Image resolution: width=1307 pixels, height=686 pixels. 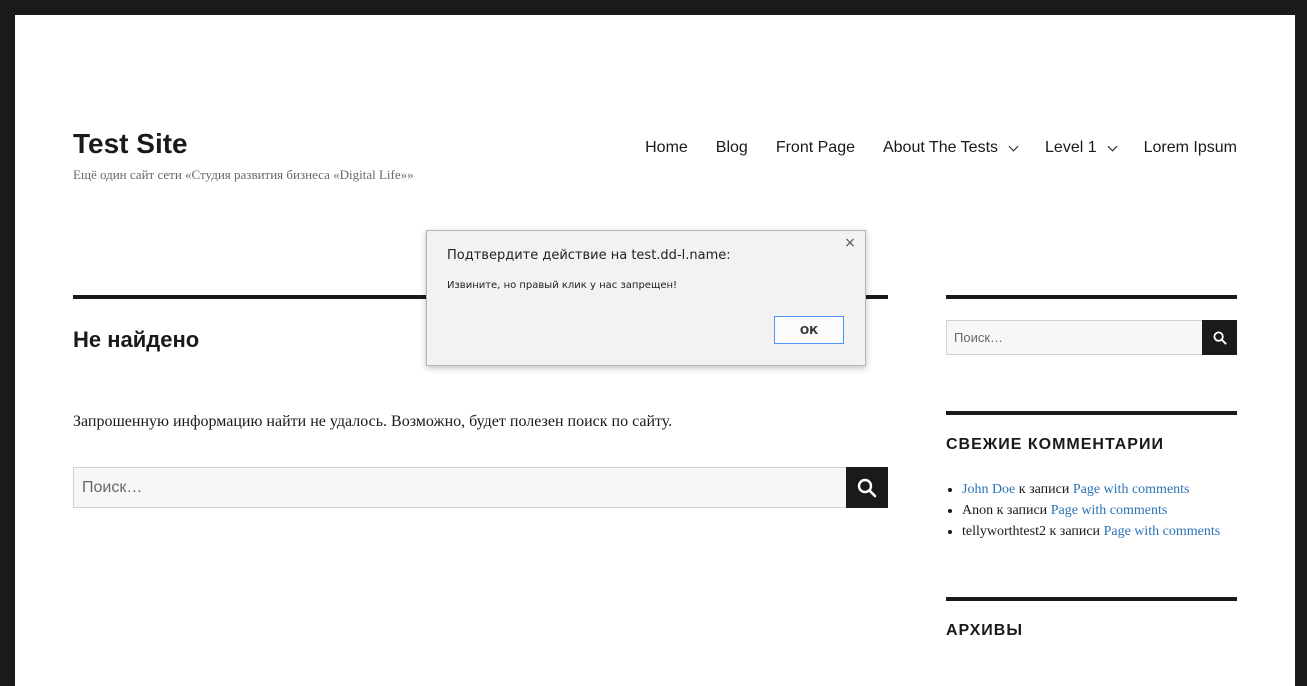 What do you see at coordinates (1055, 444) in the screenshot?
I see `recent-comments-title: СВЕЖИЕ КОММЕНТАРИИ` at bounding box center [1055, 444].